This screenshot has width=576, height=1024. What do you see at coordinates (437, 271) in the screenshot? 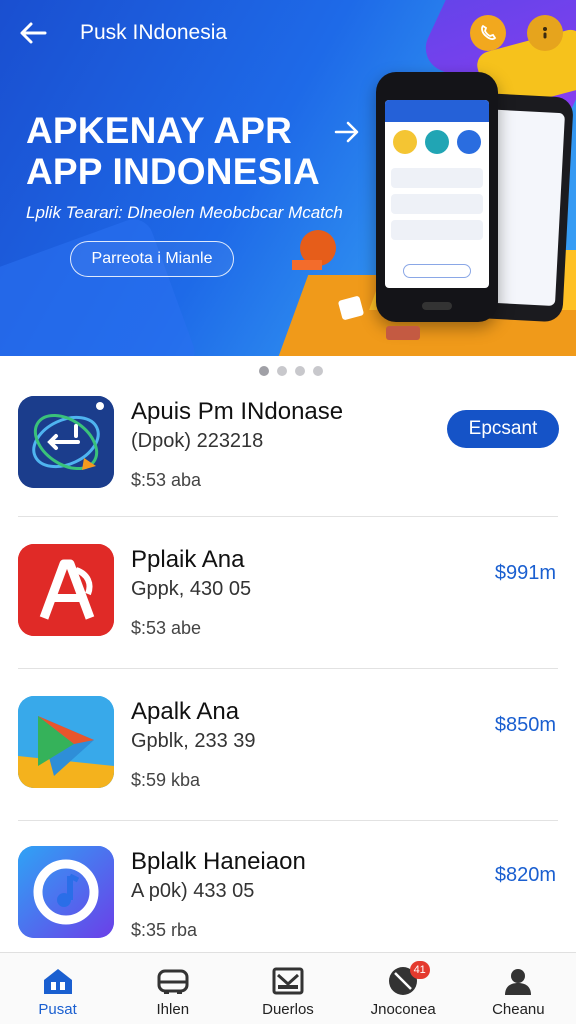
I see `phone-screen-button` at bounding box center [437, 271].